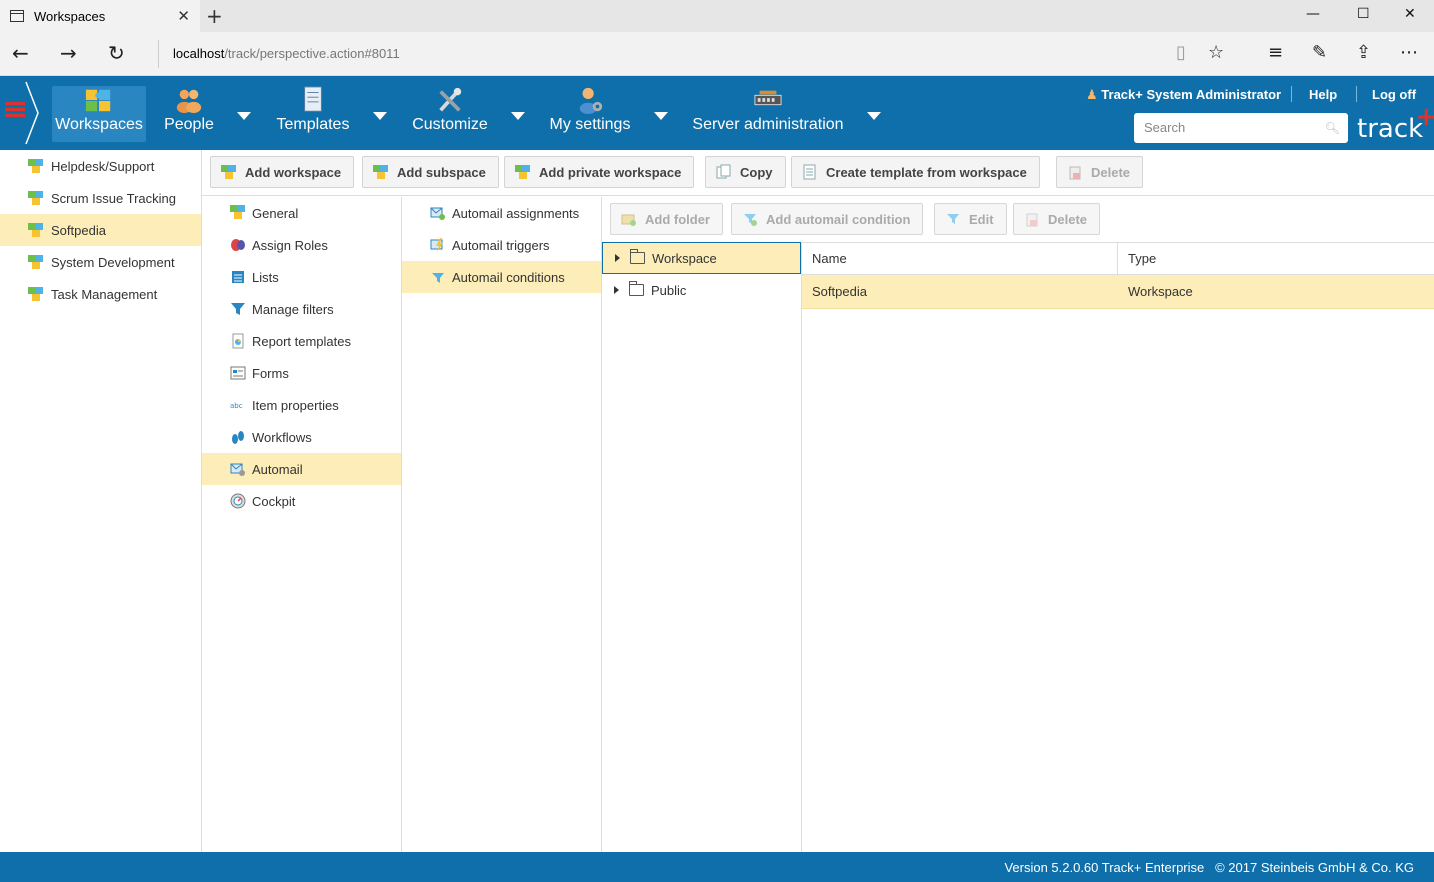  Describe the element at coordinates (244, 116) in the screenshot. I see `people-dropdown-icon` at that location.